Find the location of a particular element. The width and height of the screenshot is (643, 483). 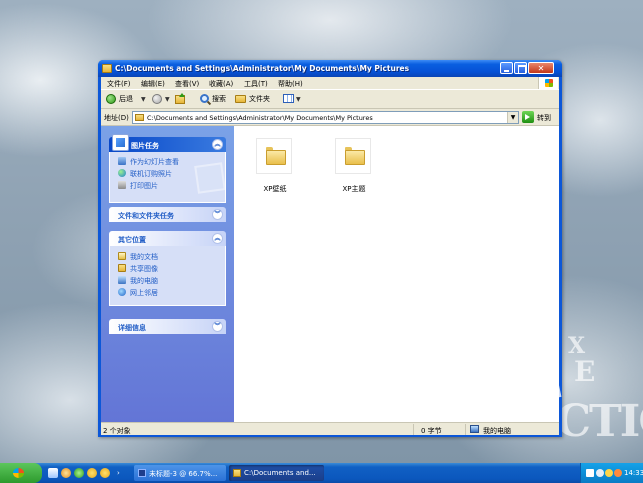

menu-tools: 工具(T) is located at coordinates (256, 84).